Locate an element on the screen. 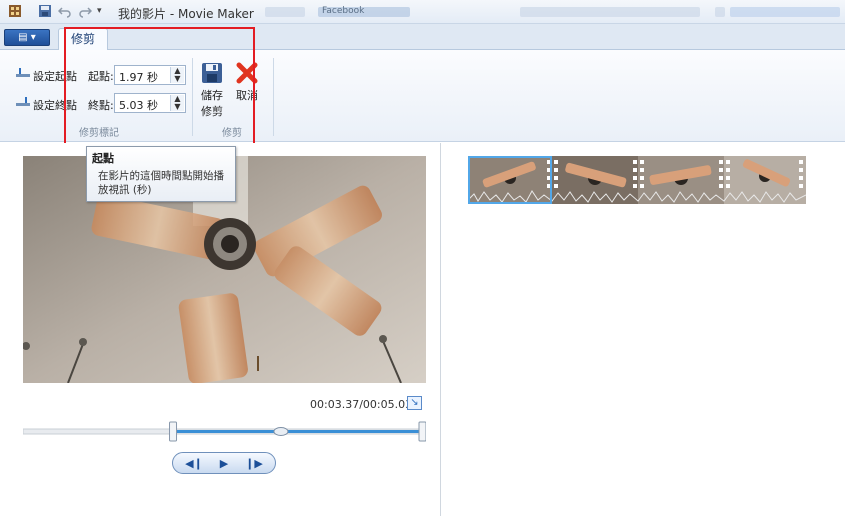 The height and width of the screenshot is (516, 845). redo-icon is located at coordinates (85, 11).